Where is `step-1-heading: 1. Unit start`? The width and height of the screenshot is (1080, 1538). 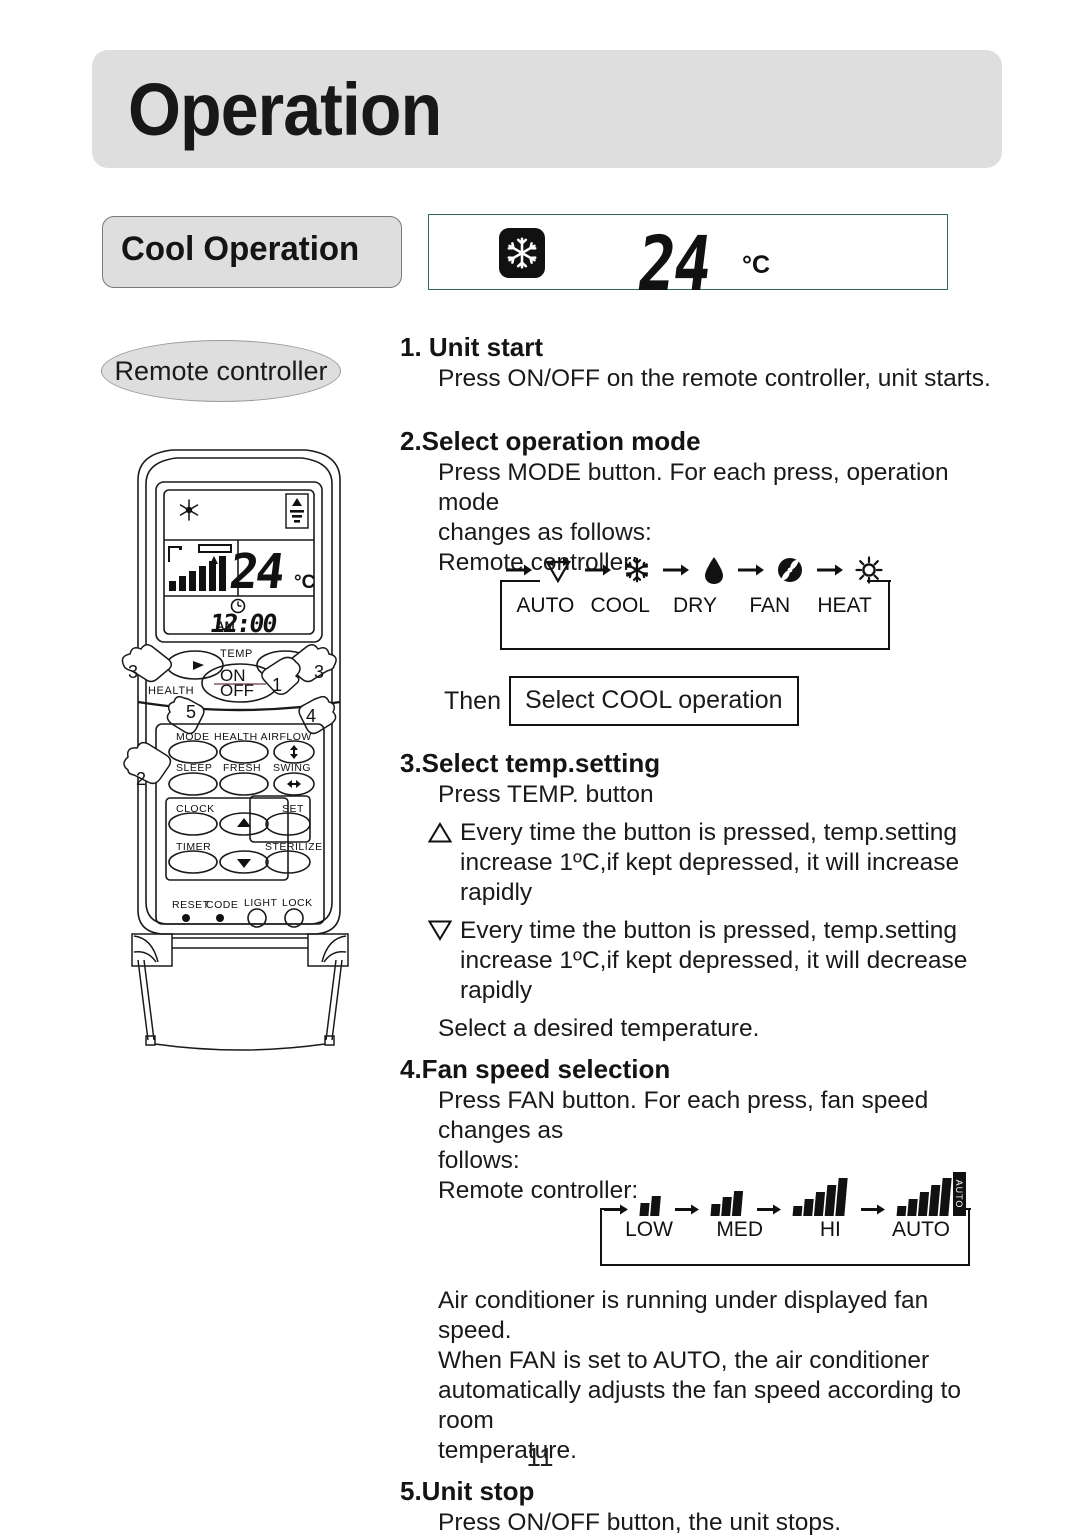 step-1-heading: 1. Unit start is located at coordinates (700, 347).